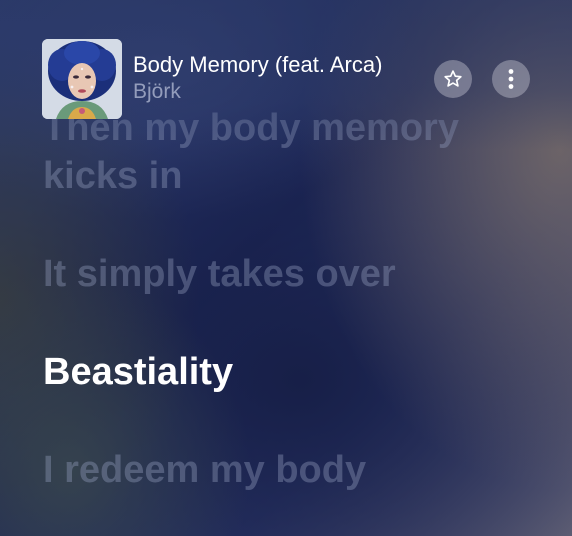 Image resolution: width=572 pixels, height=536 pixels. What do you see at coordinates (303, 372) in the screenshot?
I see `active-lyric-line: Beastiality` at bounding box center [303, 372].